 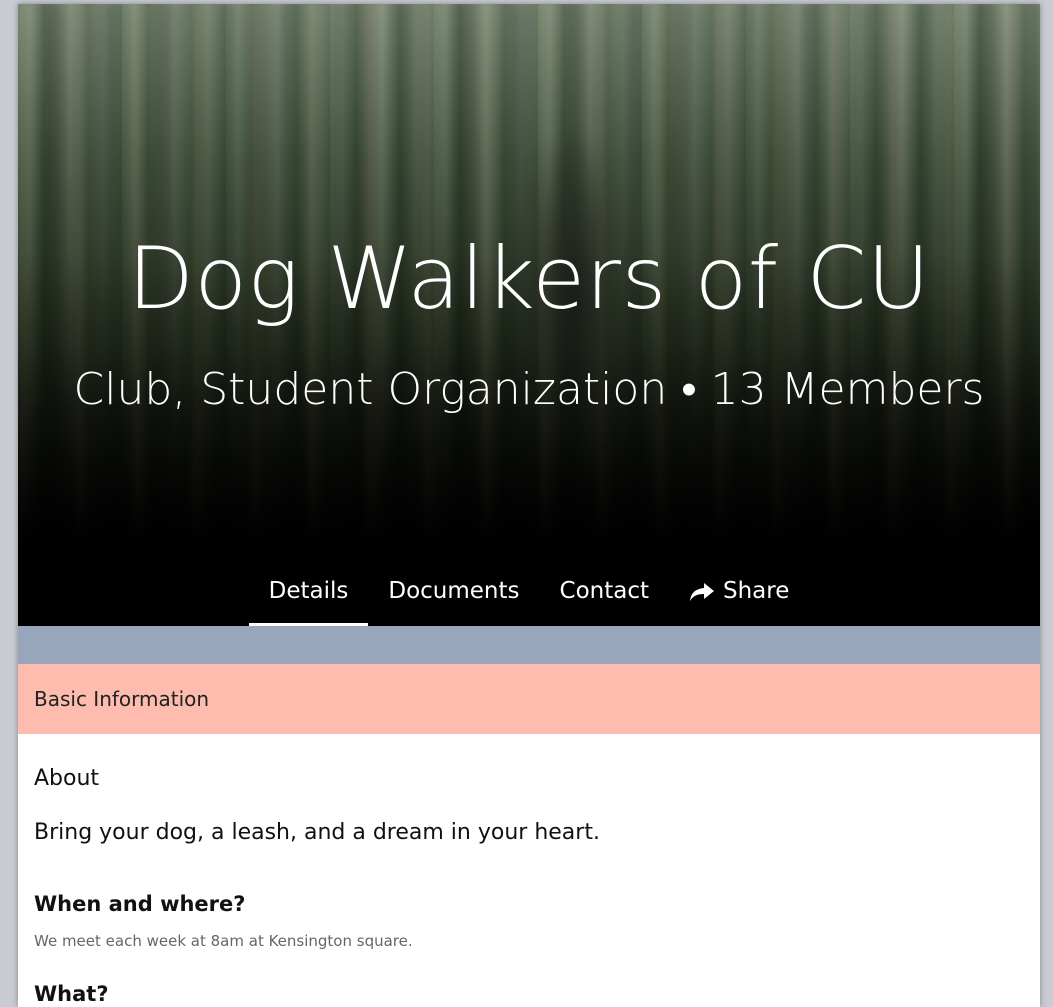 I want to click on tab-share: Share, so click(x=739, y=599).